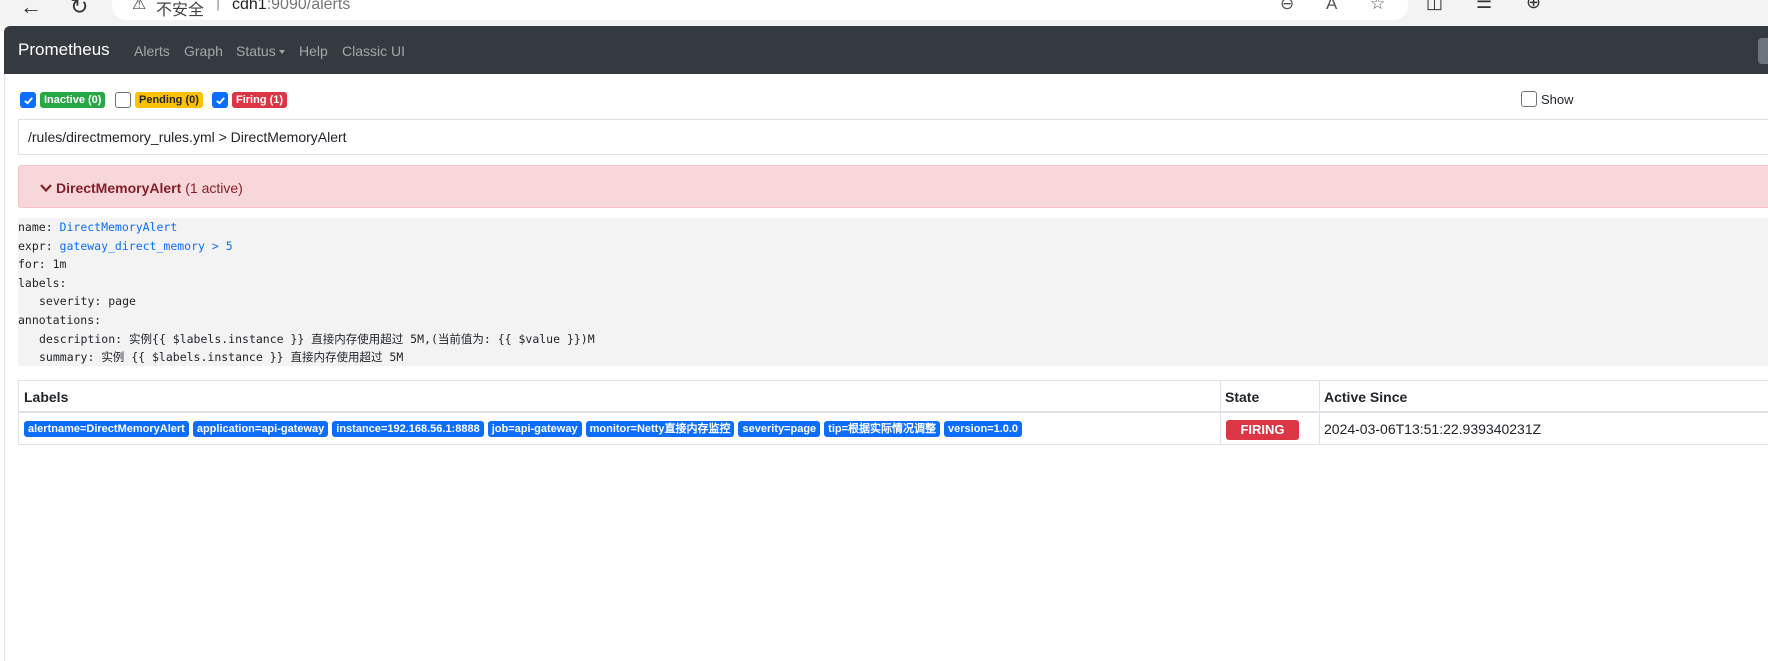 The width and height of the screenshot is (1768, 661). Describe the element at coordinates (1434, 6) in the screenshot. I see `split-screen-icon: ◫` at that location.